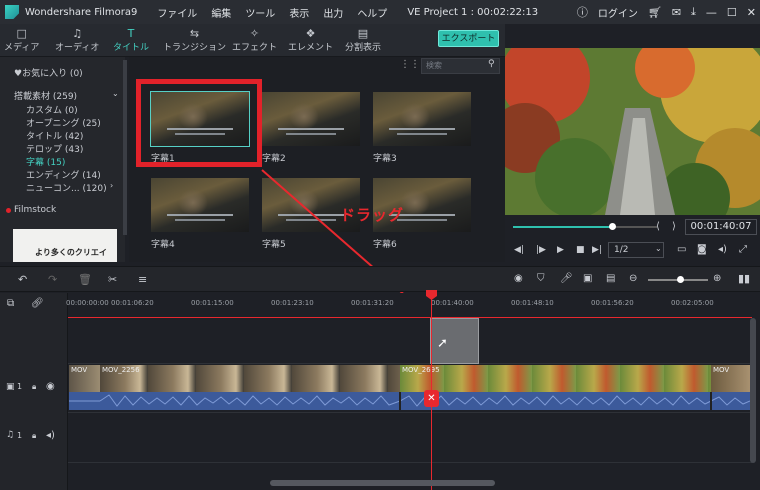 This screenshot has width=760, height=490. I want to click on timeline-toolbar: ↶ ↷ 🗑︎ ✂ ≡ ◉ ⛉ 🎤︎ ▣ ▤ ⊖ ⊕ ▮▮, so click(380, 279).